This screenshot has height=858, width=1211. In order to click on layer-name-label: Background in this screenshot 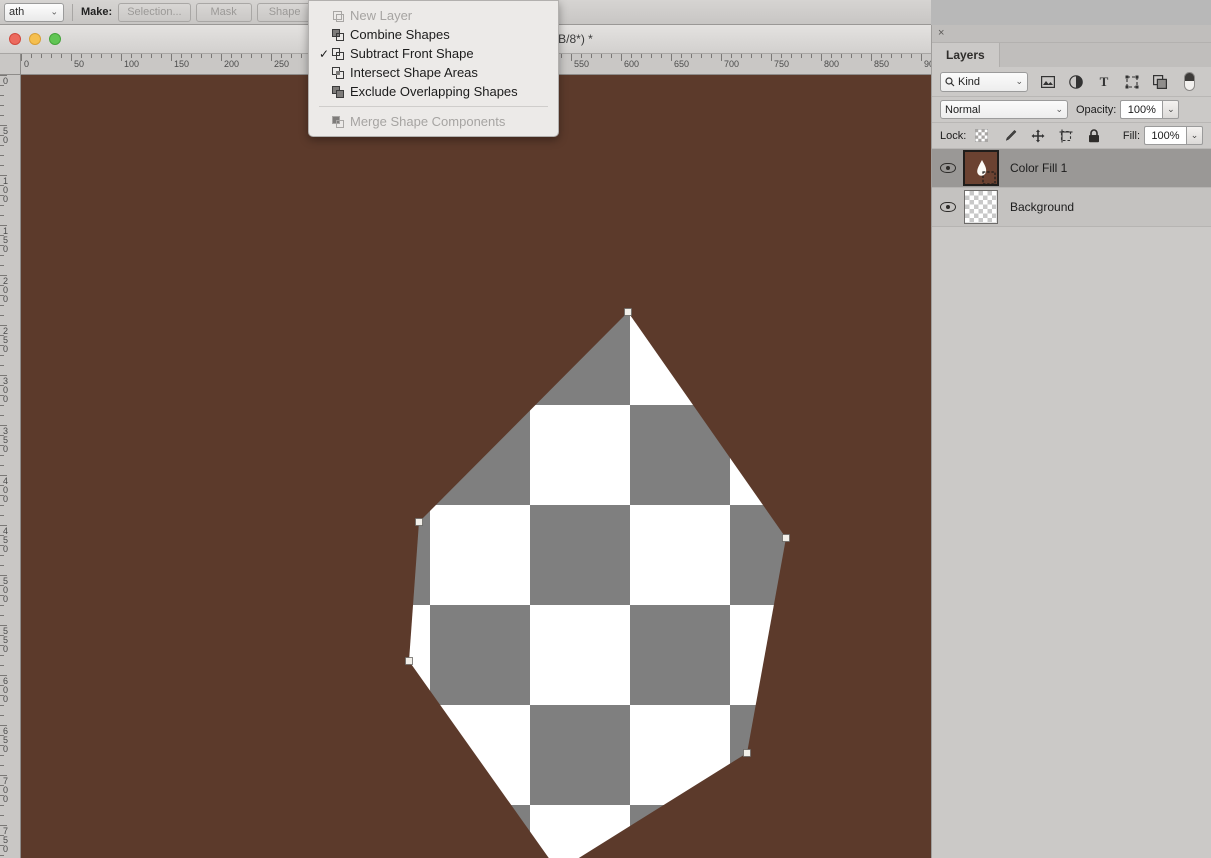, I will do `click(1042, 207)`.